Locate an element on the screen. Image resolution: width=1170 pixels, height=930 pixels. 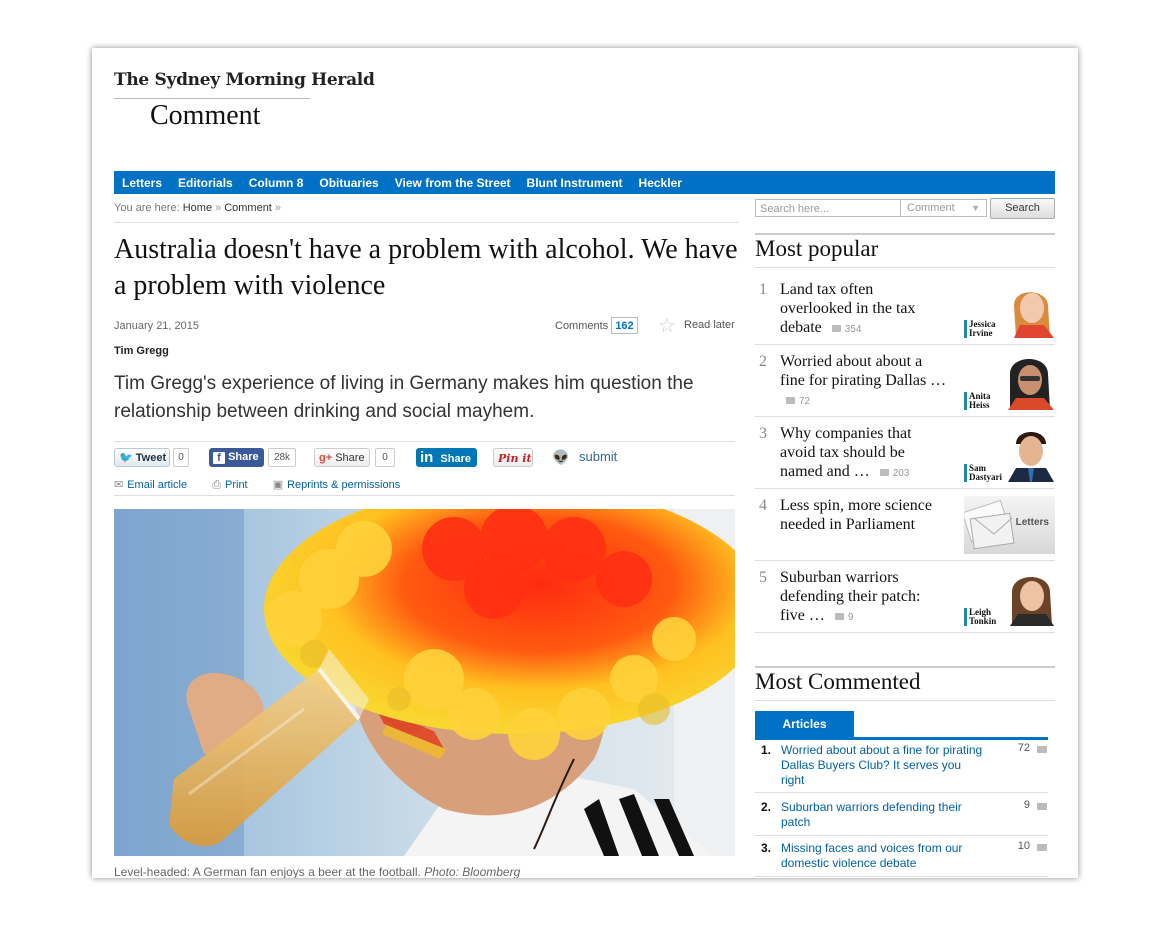
masthead-logo: The Sydney Morning Herald is located at coordinates (244, 80).